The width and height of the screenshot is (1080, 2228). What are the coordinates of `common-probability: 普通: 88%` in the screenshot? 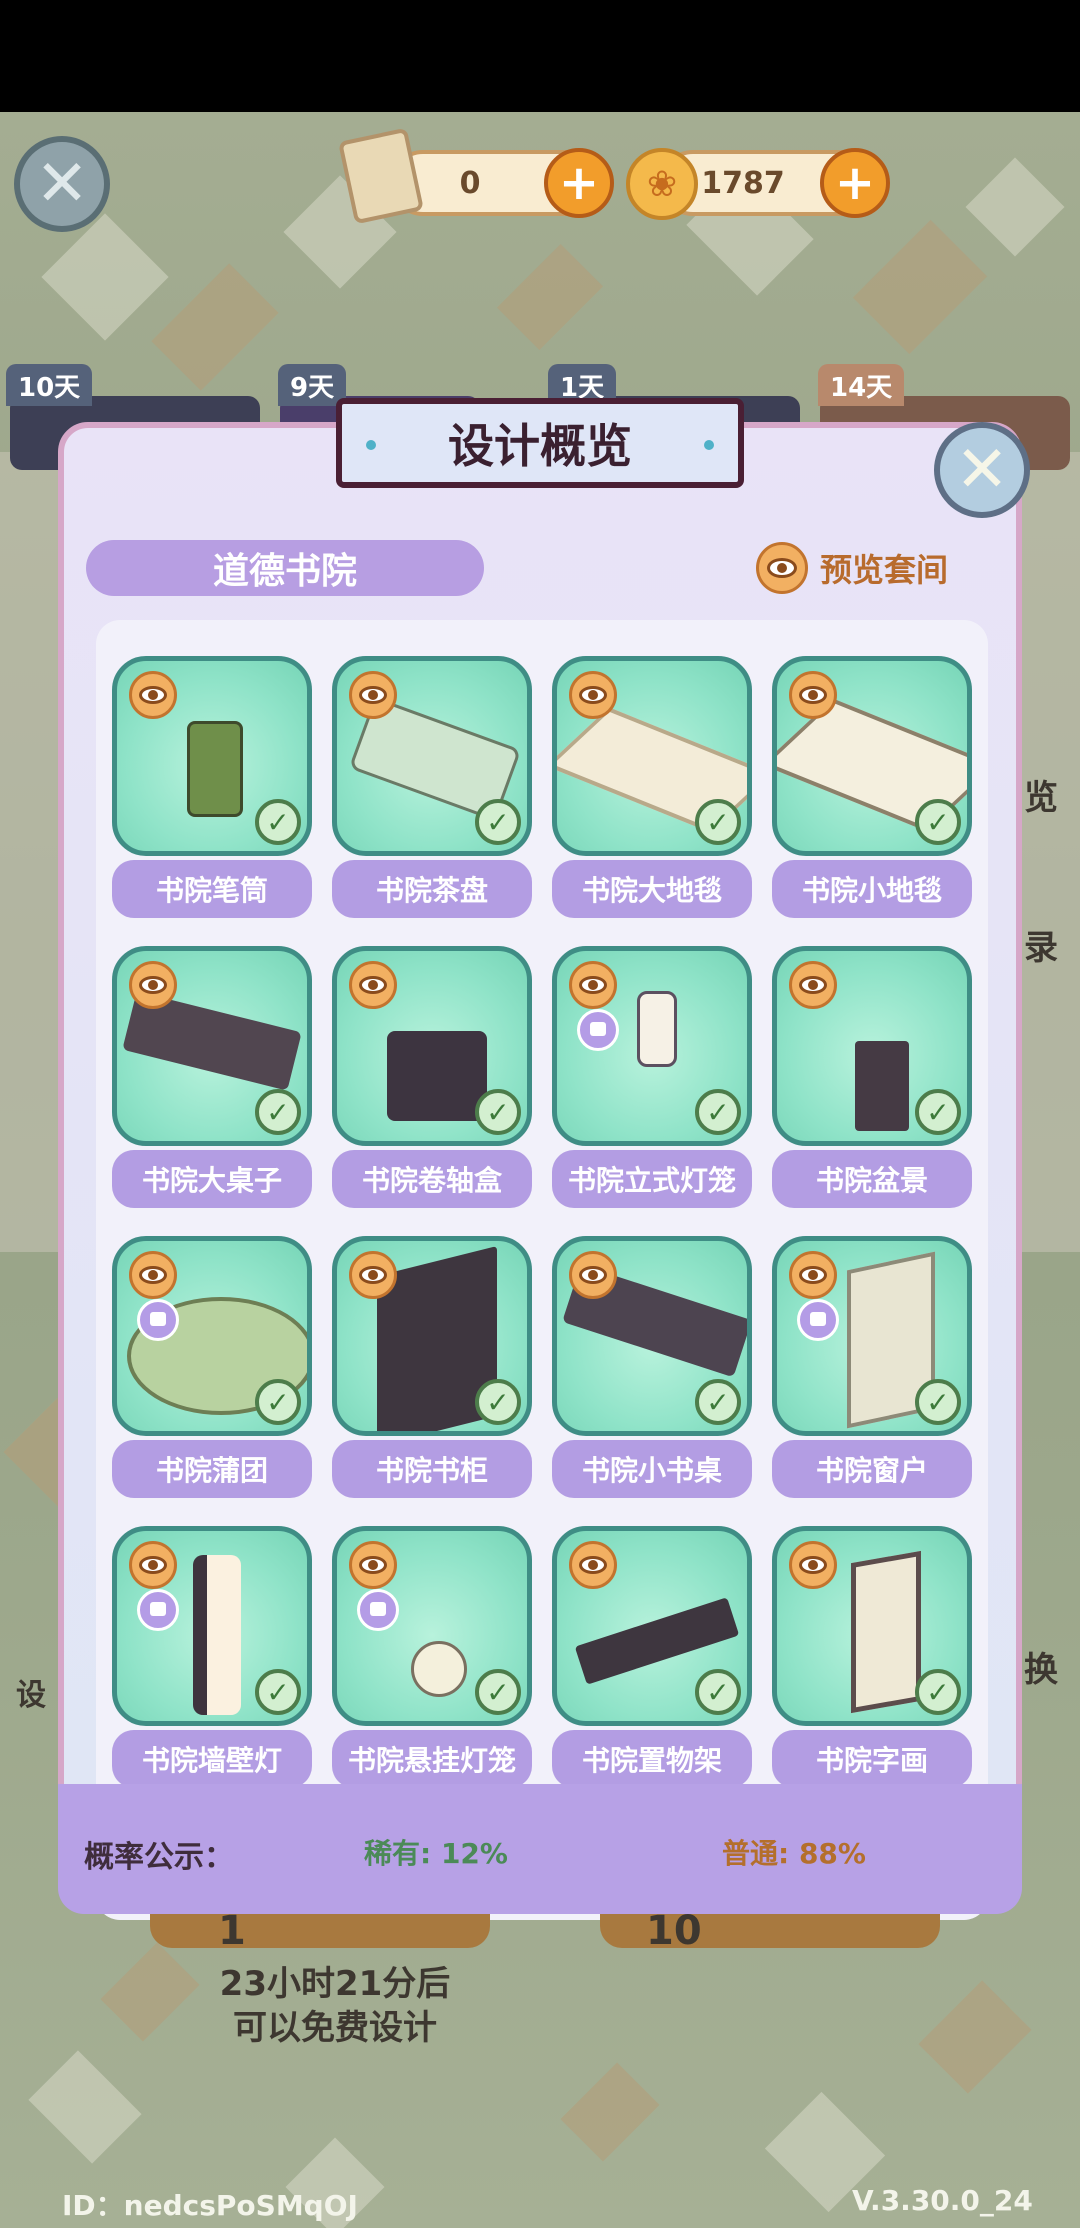 It's located at (794, 1853).